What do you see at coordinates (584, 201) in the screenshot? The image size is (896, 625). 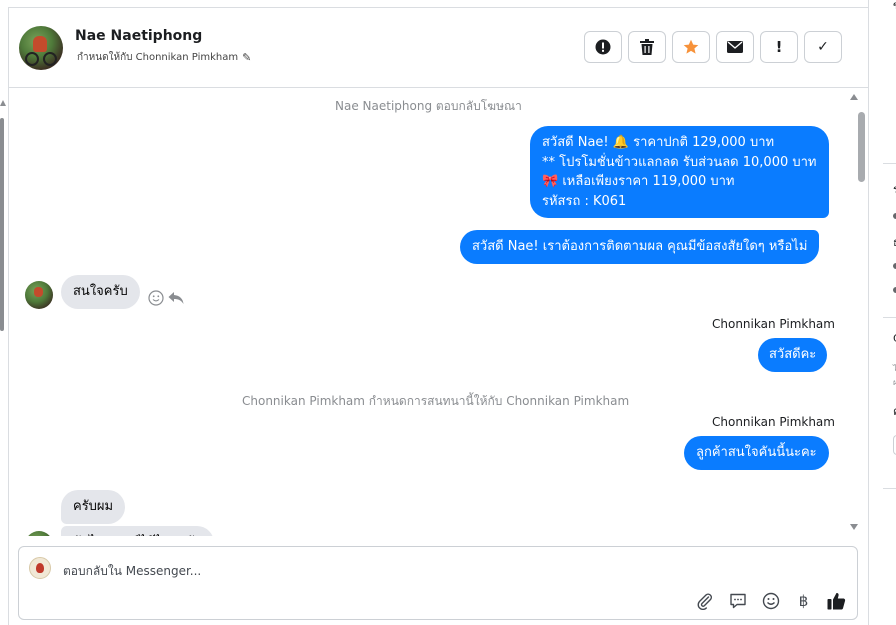 I see `promo-line: รหัสรถ : K061` at bounding box center [584, 201].